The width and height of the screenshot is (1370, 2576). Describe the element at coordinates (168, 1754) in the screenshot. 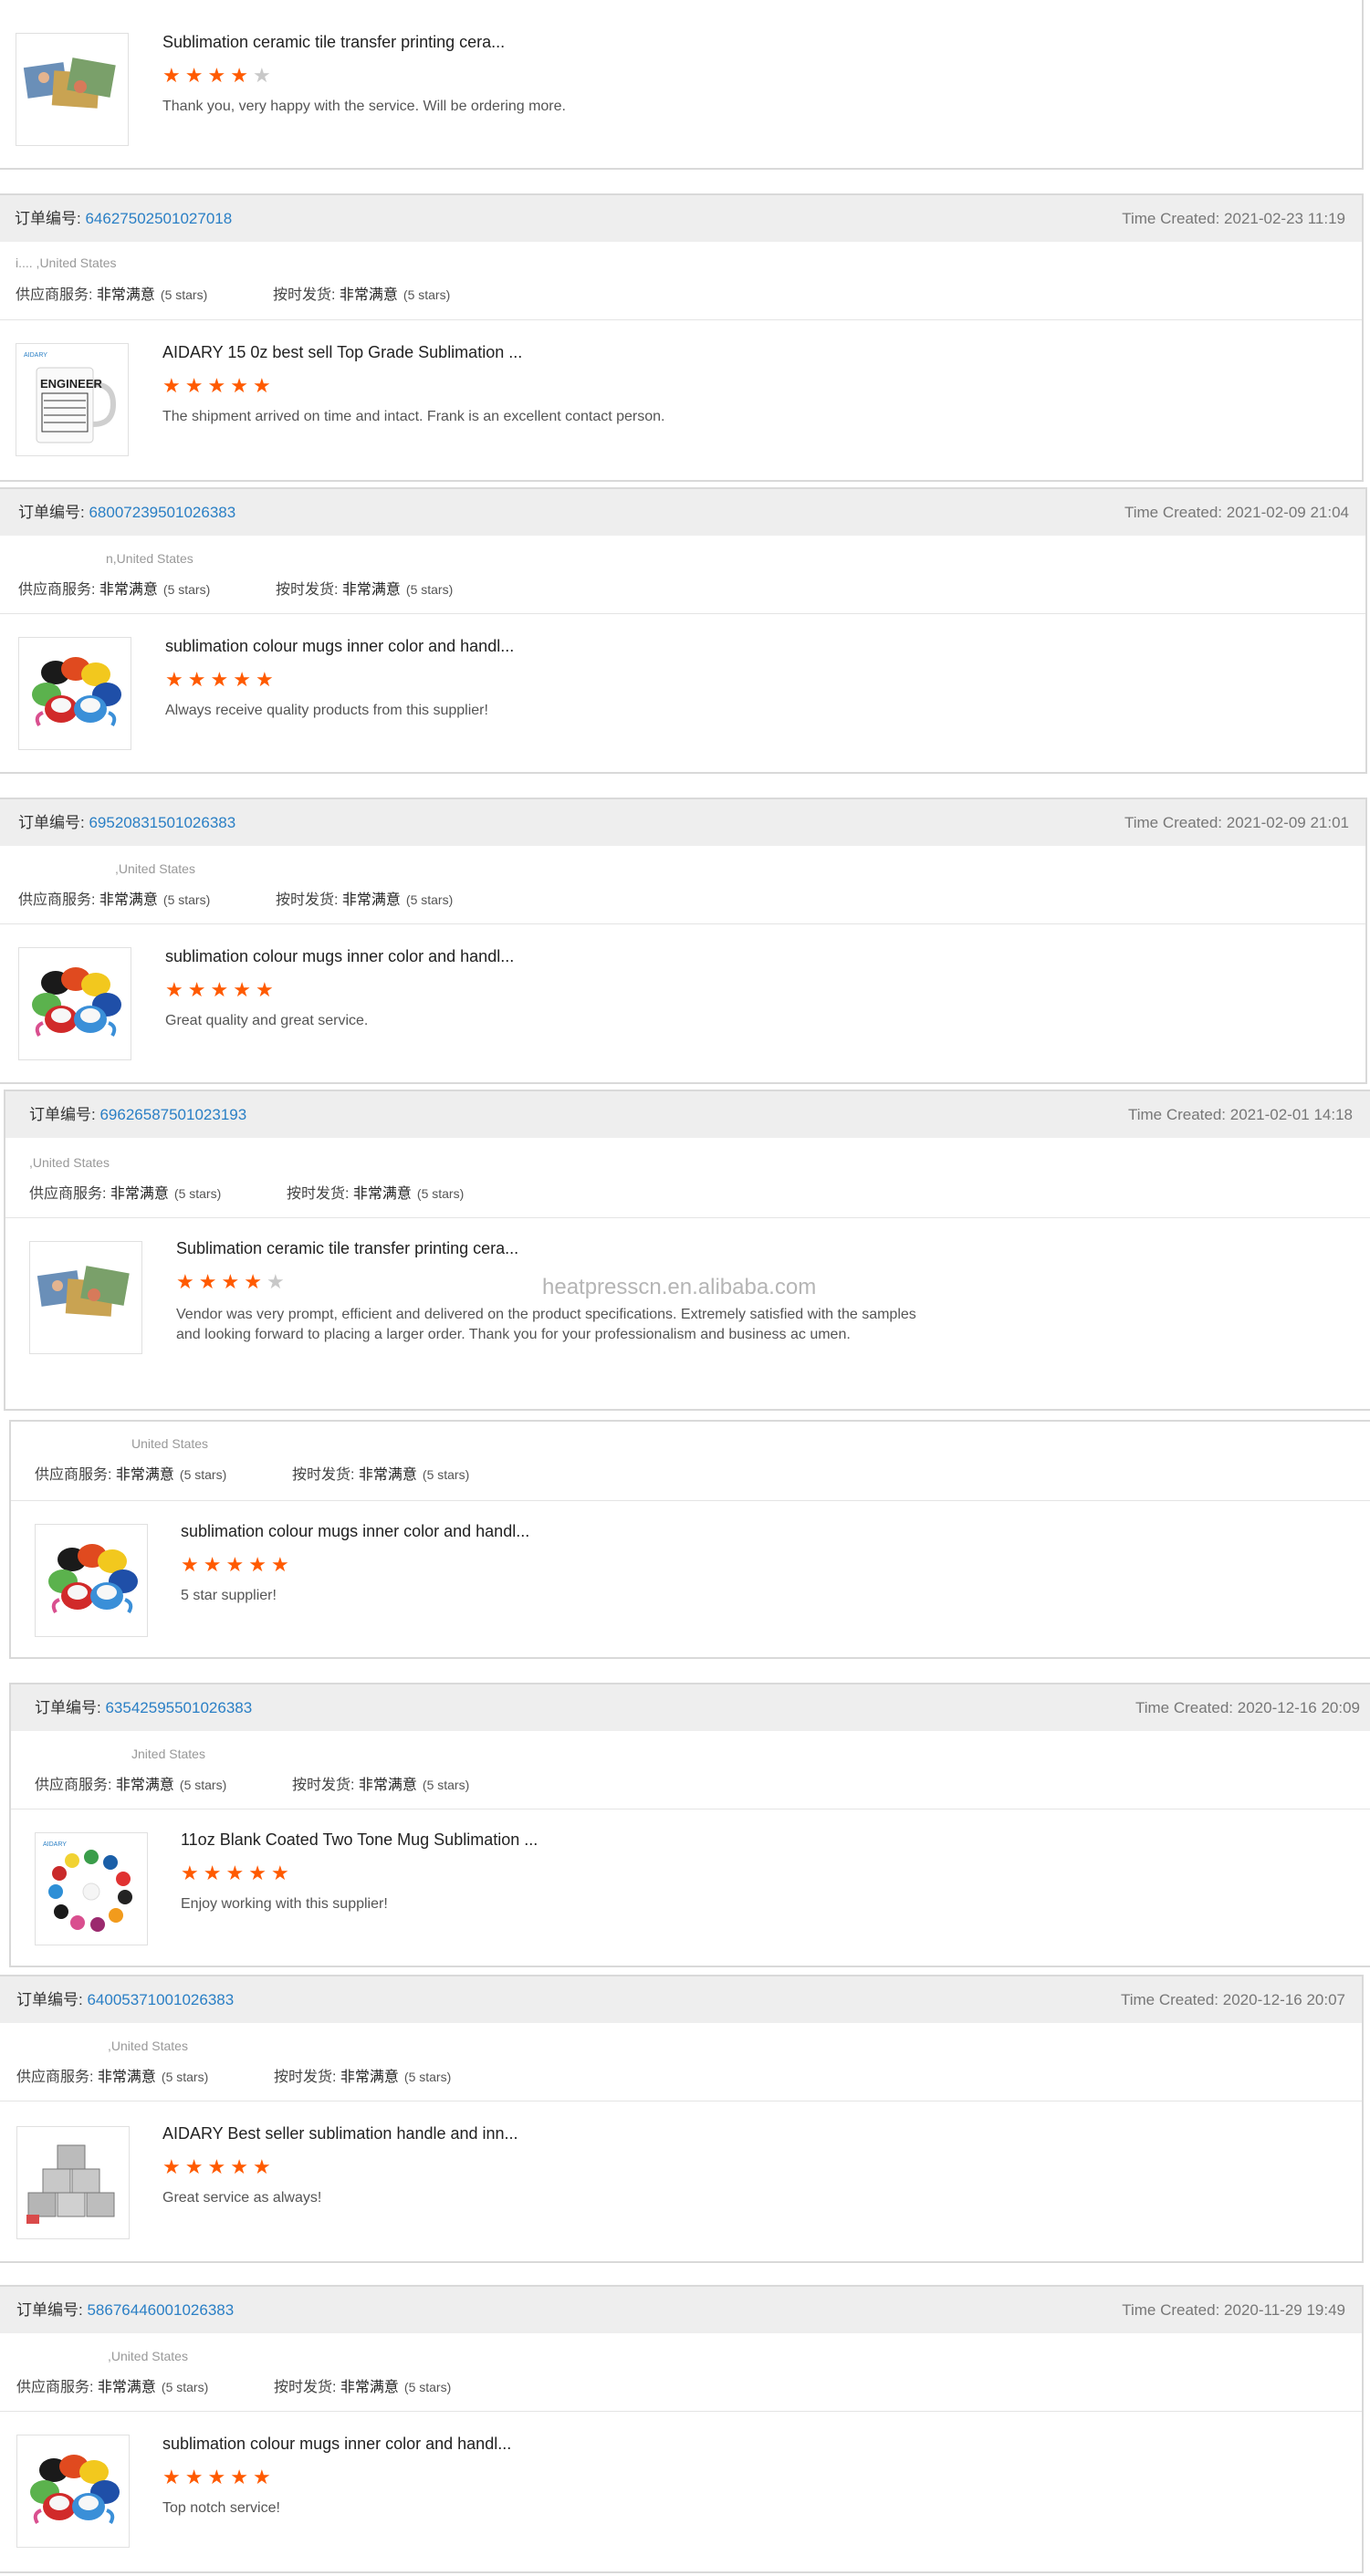

I see `buyer-location: Jnited States` at that location.